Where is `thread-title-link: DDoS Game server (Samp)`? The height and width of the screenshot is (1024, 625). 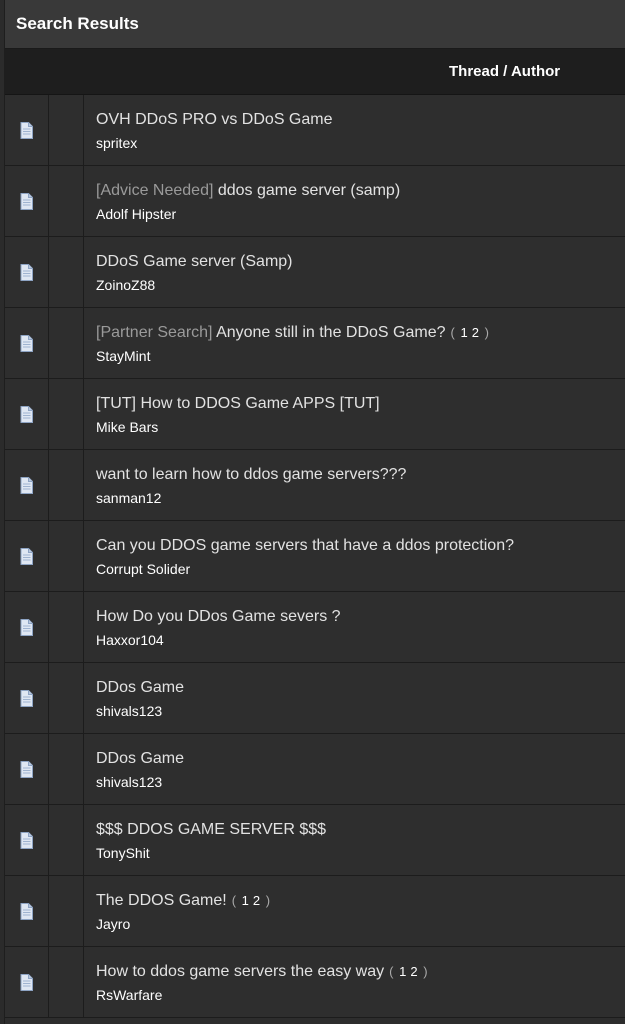
thread-title-link: DDoS Game server (Samp) is located at coordinates (194, 261).